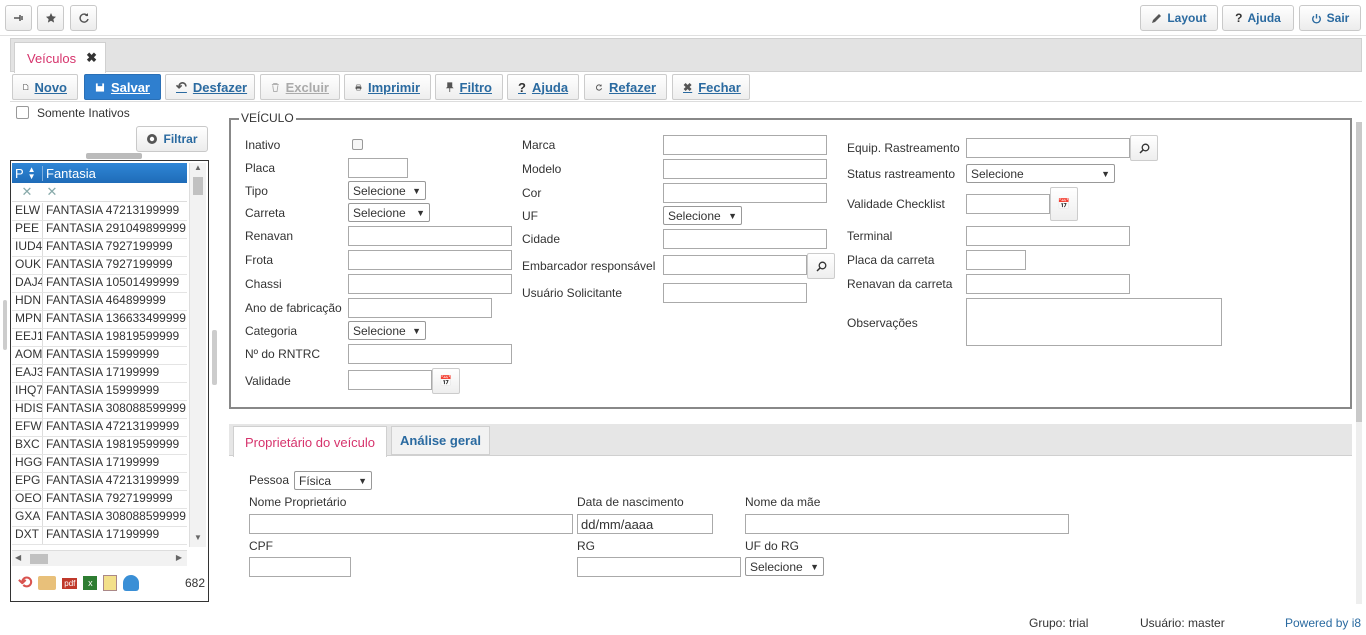 The width and height of the screenshot is (1366, 635). I want to click on excel-icon: x, so click(90, 583).